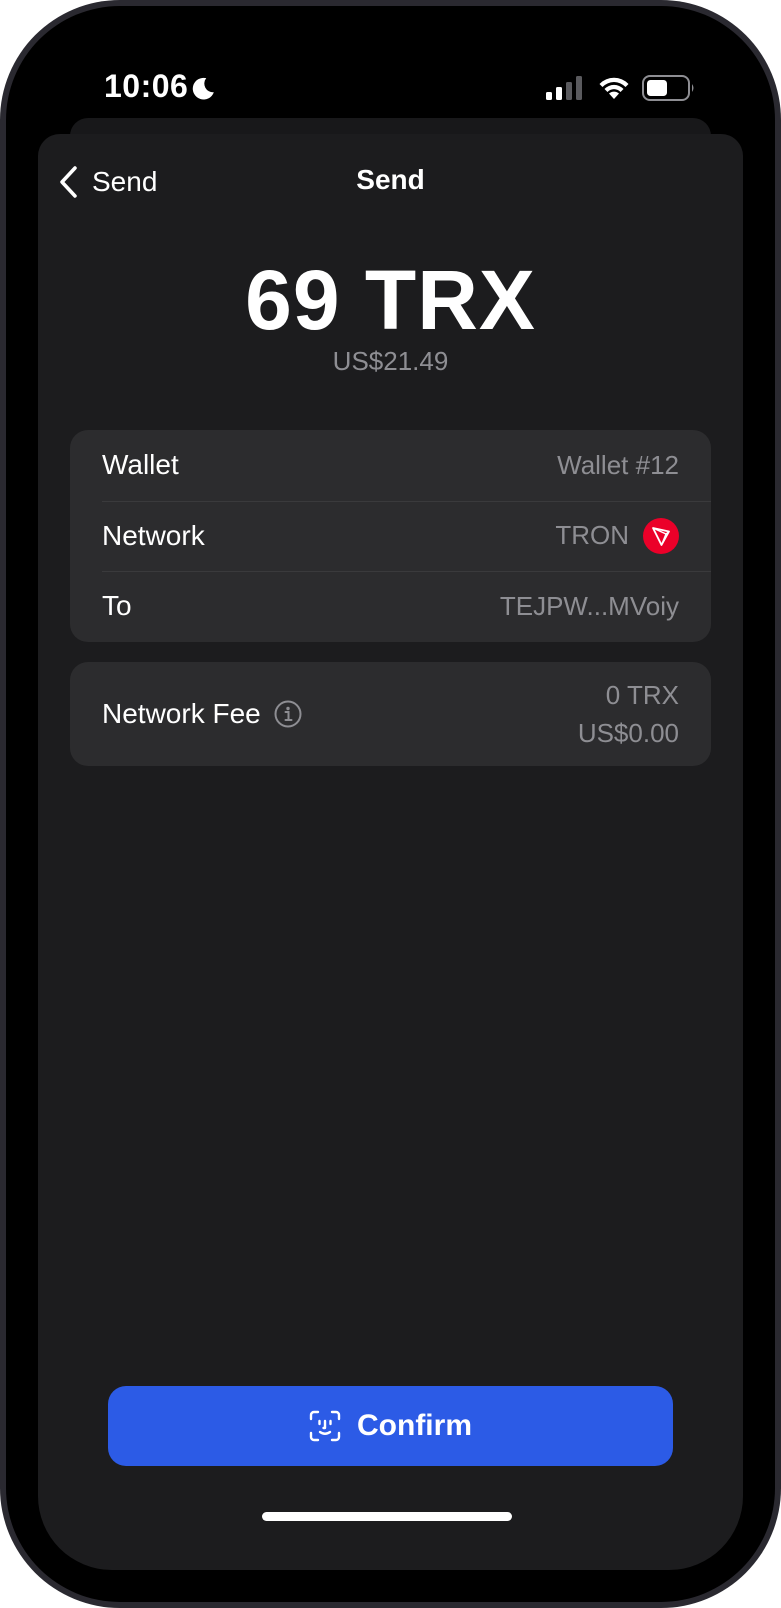  Describe the element at coordinates (153, 535) in the screenshot. I see `network-label: Network` at that location.